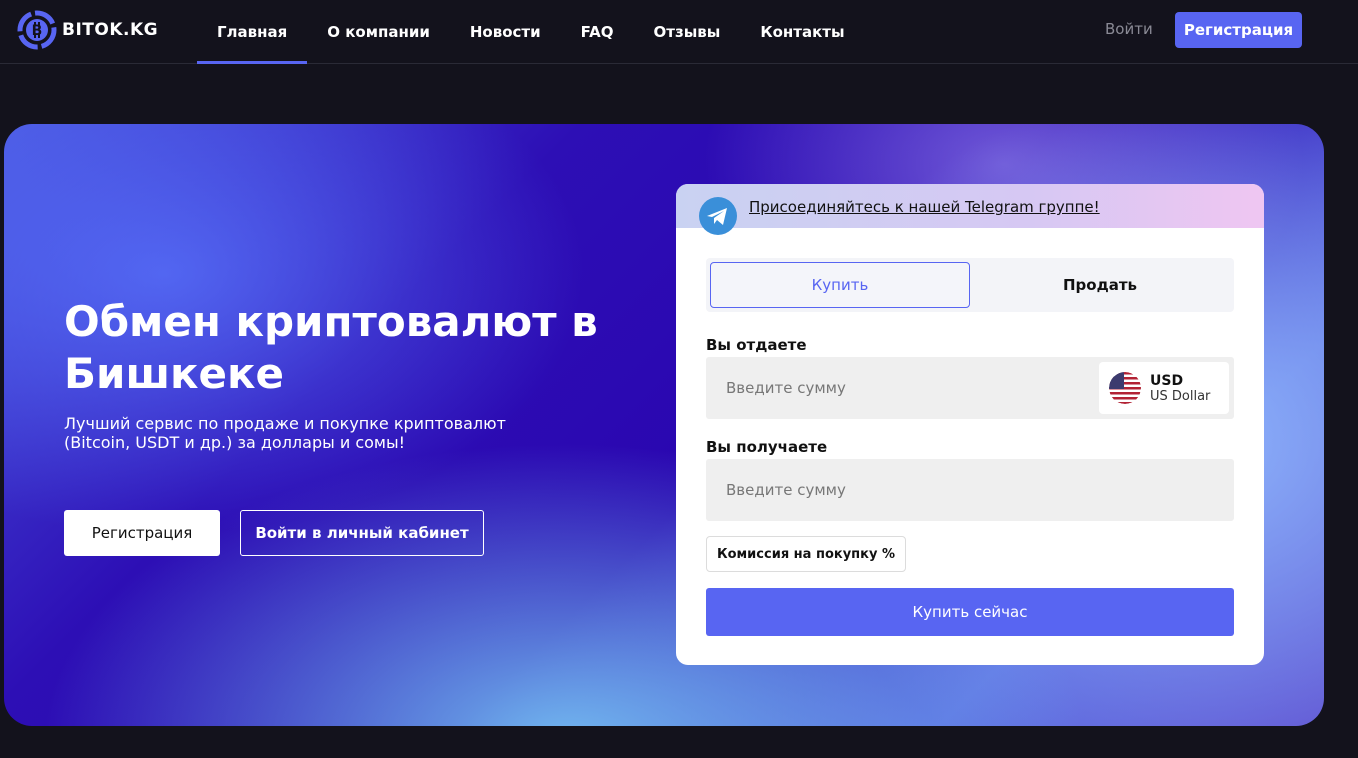  What do you see at coordinates (1100, 285) in the screenshot?
I see `tab-sell: Продать` at bounding box center [1100, 285].